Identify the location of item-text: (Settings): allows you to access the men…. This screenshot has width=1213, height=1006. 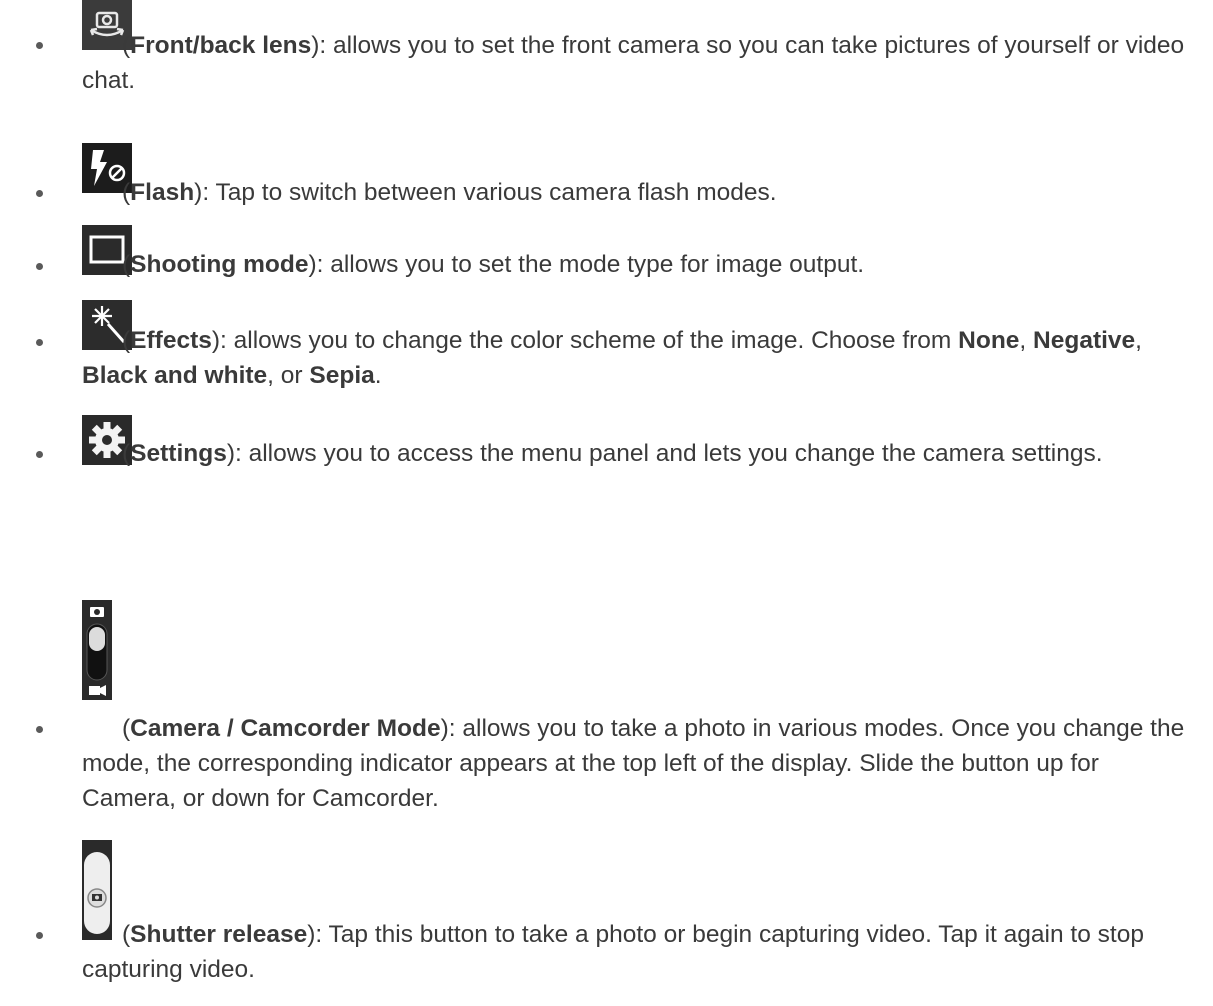
(612, 453).